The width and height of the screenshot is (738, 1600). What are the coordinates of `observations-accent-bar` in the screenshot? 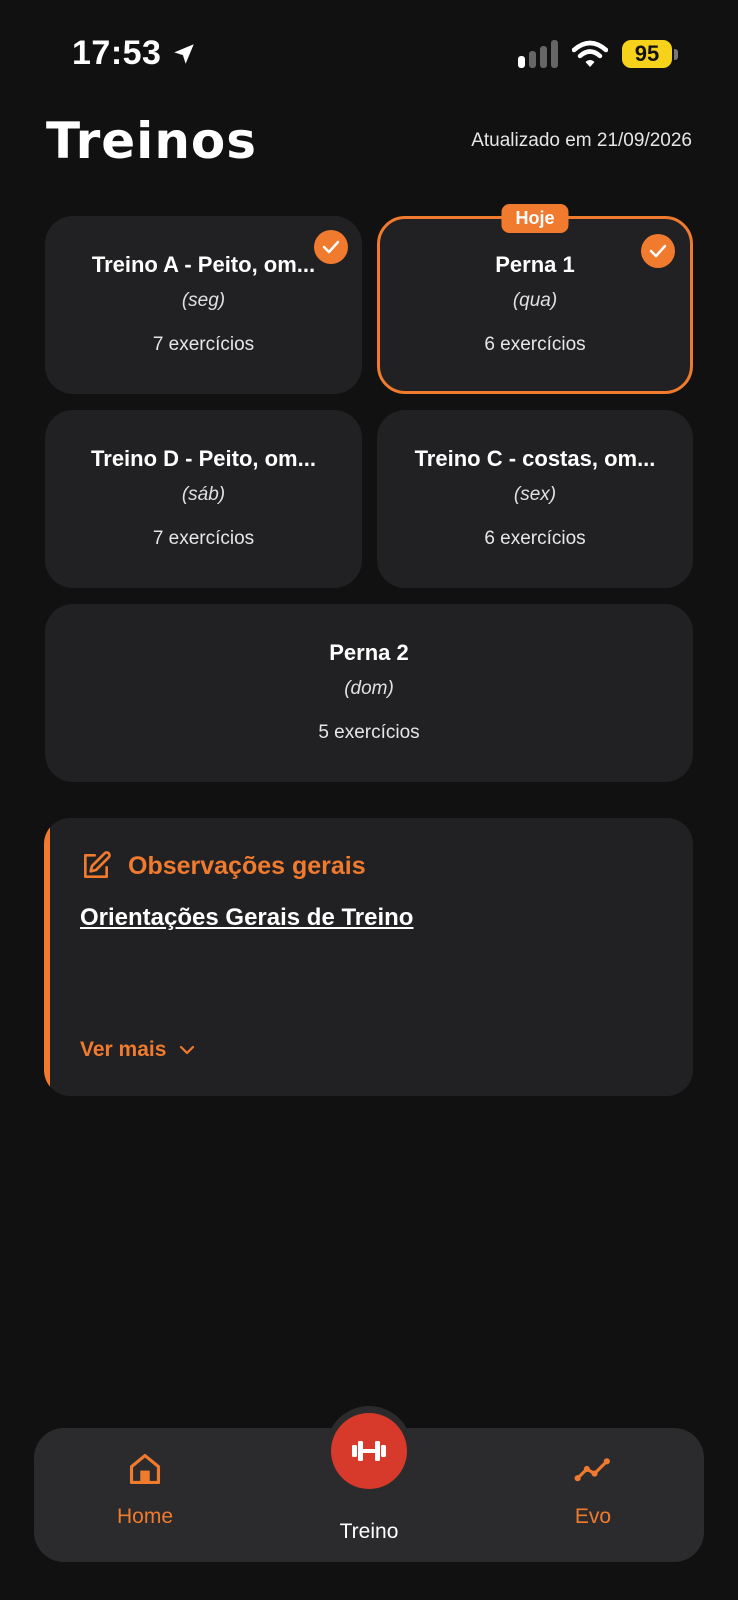 It's located at (47, 957).